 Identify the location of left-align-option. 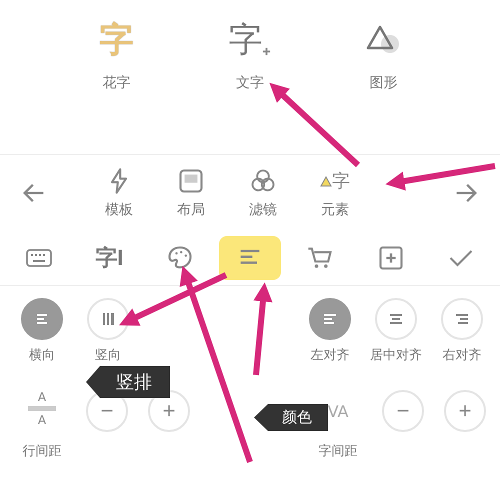
(330, 319).